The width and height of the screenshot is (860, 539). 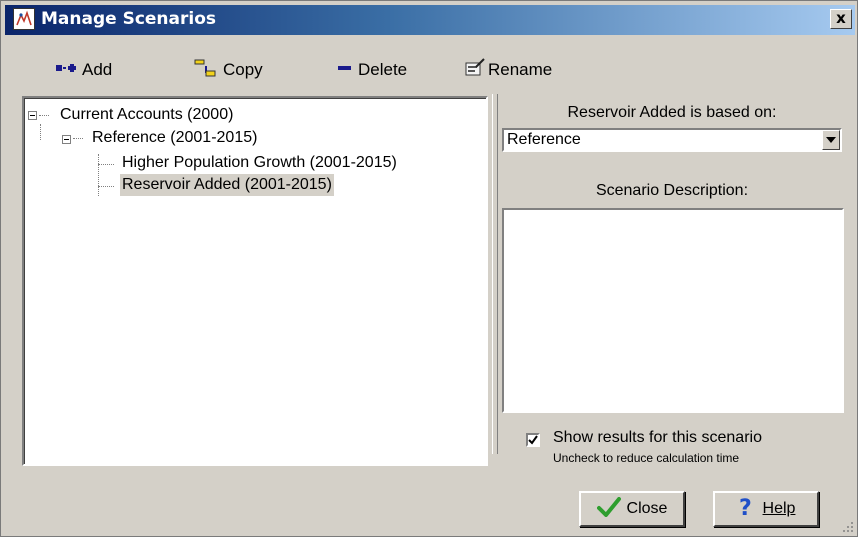 I want to click on tree-item-label: Current Accounts (2000), so click(x=147, y=114).